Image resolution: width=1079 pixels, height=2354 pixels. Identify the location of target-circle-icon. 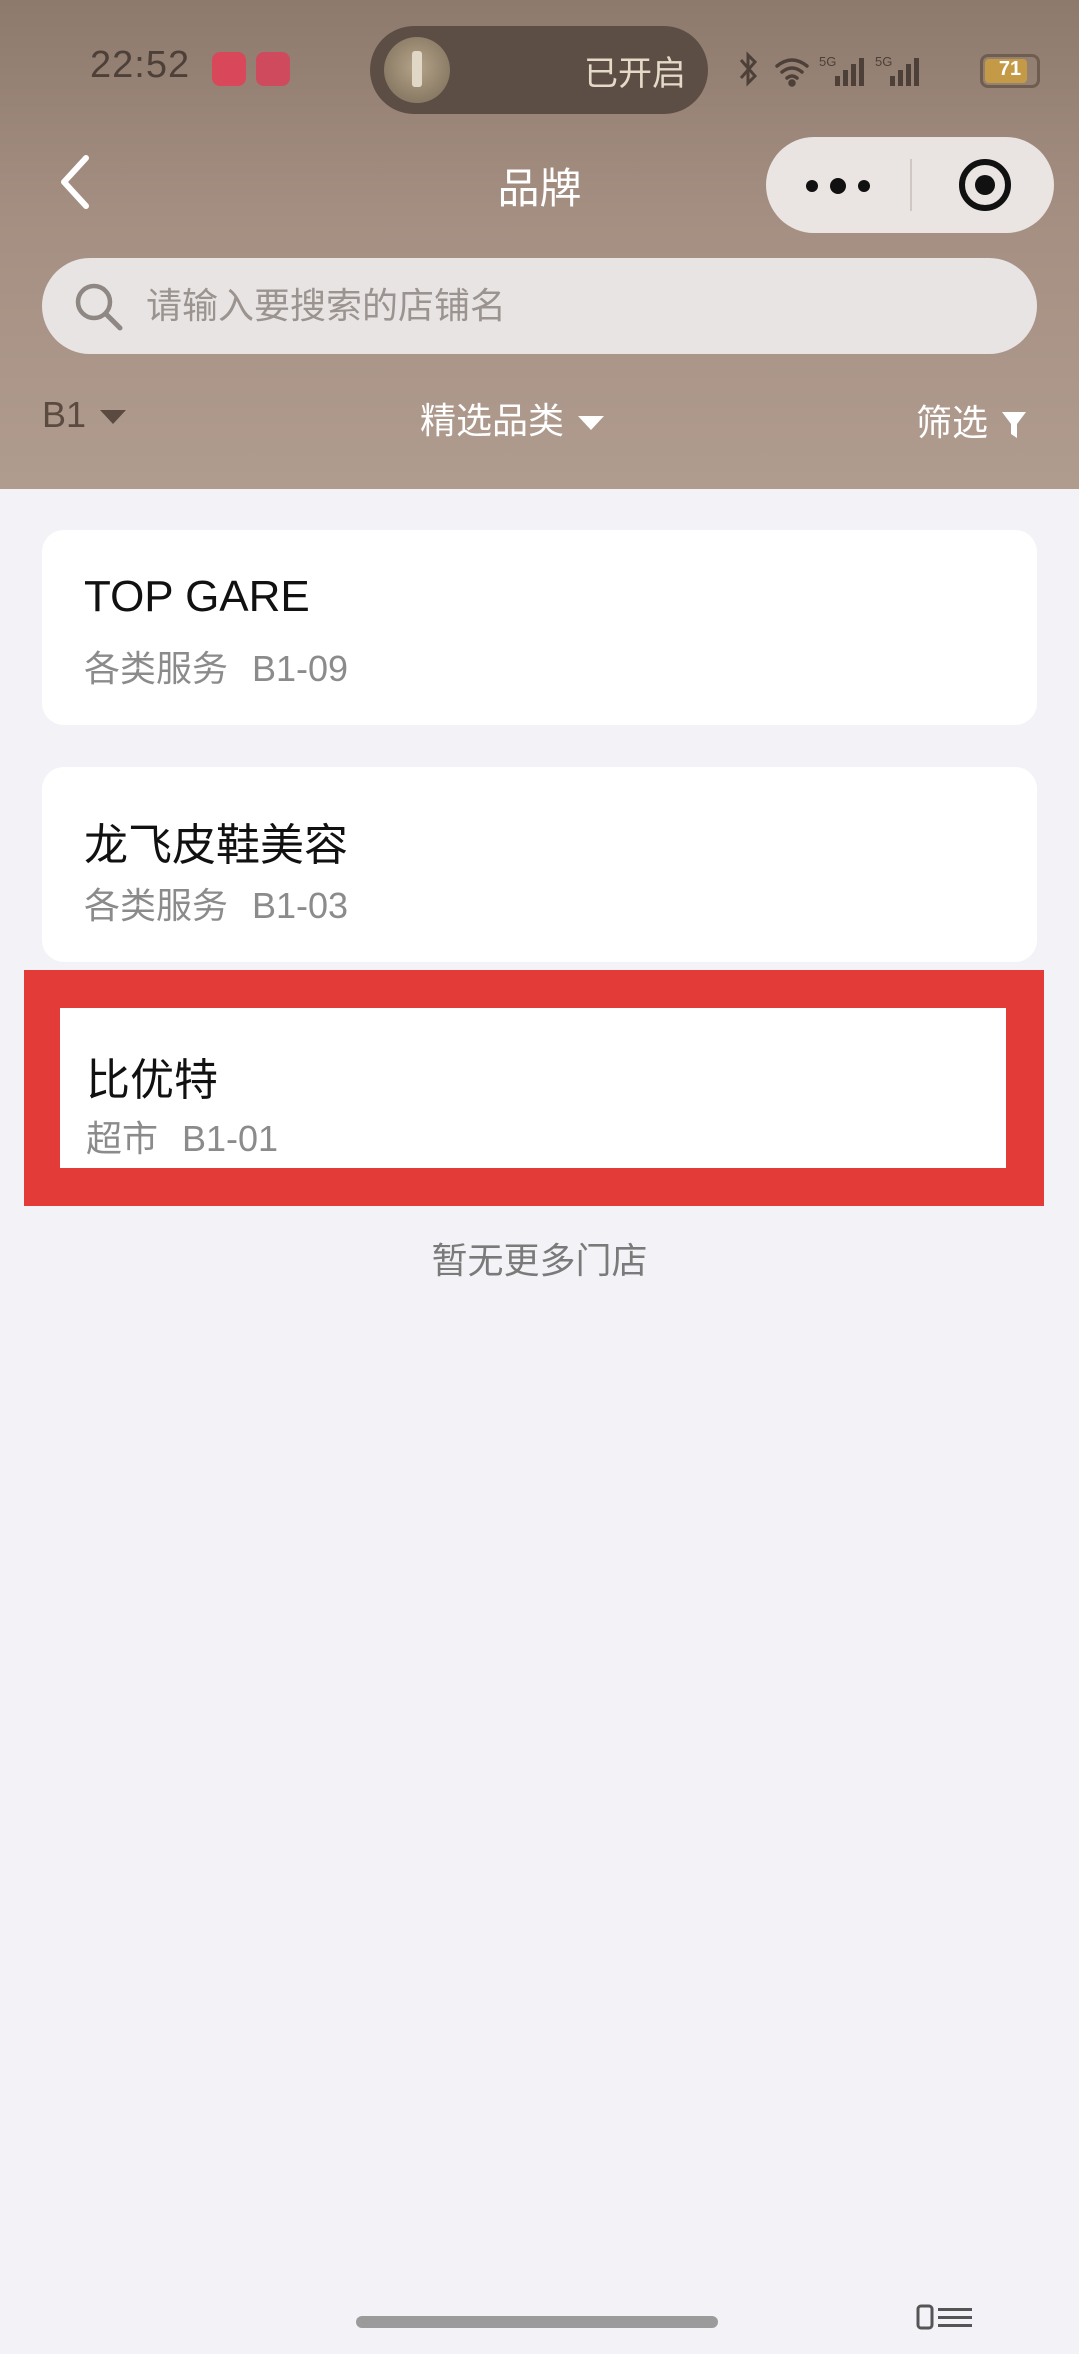
(985, 185).